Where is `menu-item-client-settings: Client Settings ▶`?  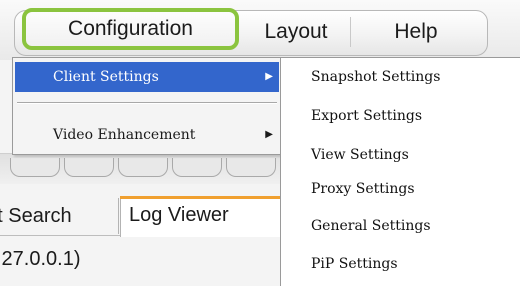
menu-item-client-settings: Client Settings ▶ is located at coordinates (147, 77).